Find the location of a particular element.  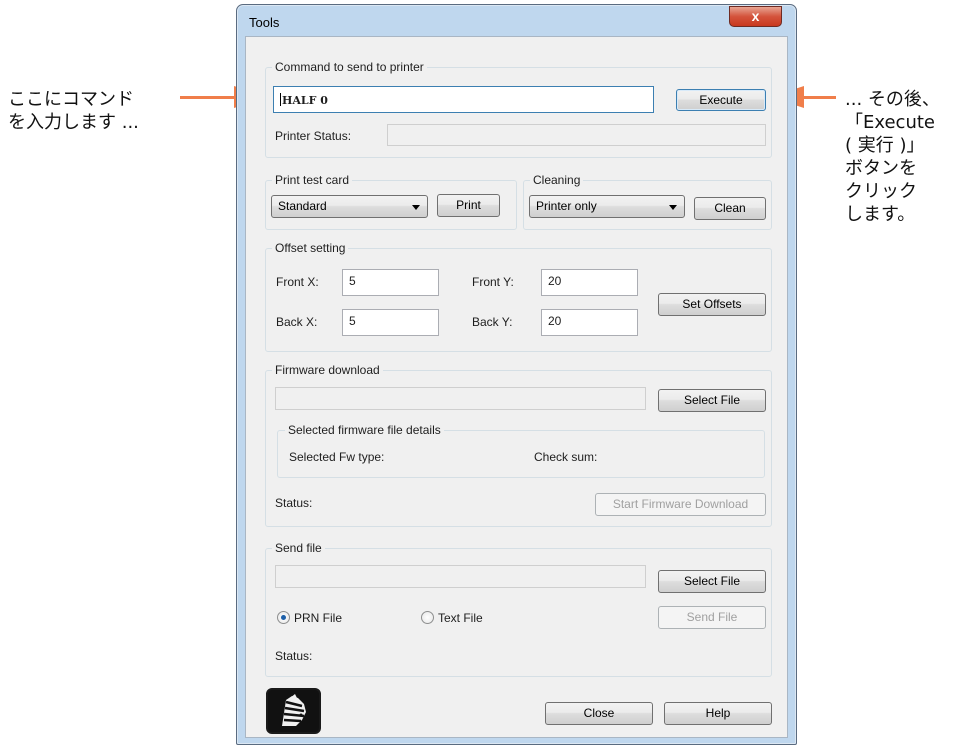

right-callout-line-6: します。 is located at coordinates (880, 214).